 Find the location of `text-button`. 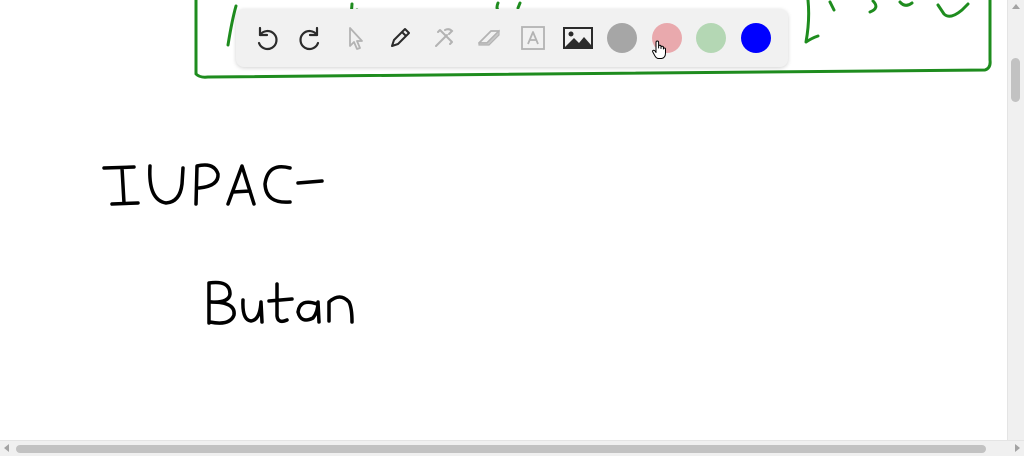

text-button is located at coordinates (533, 38).